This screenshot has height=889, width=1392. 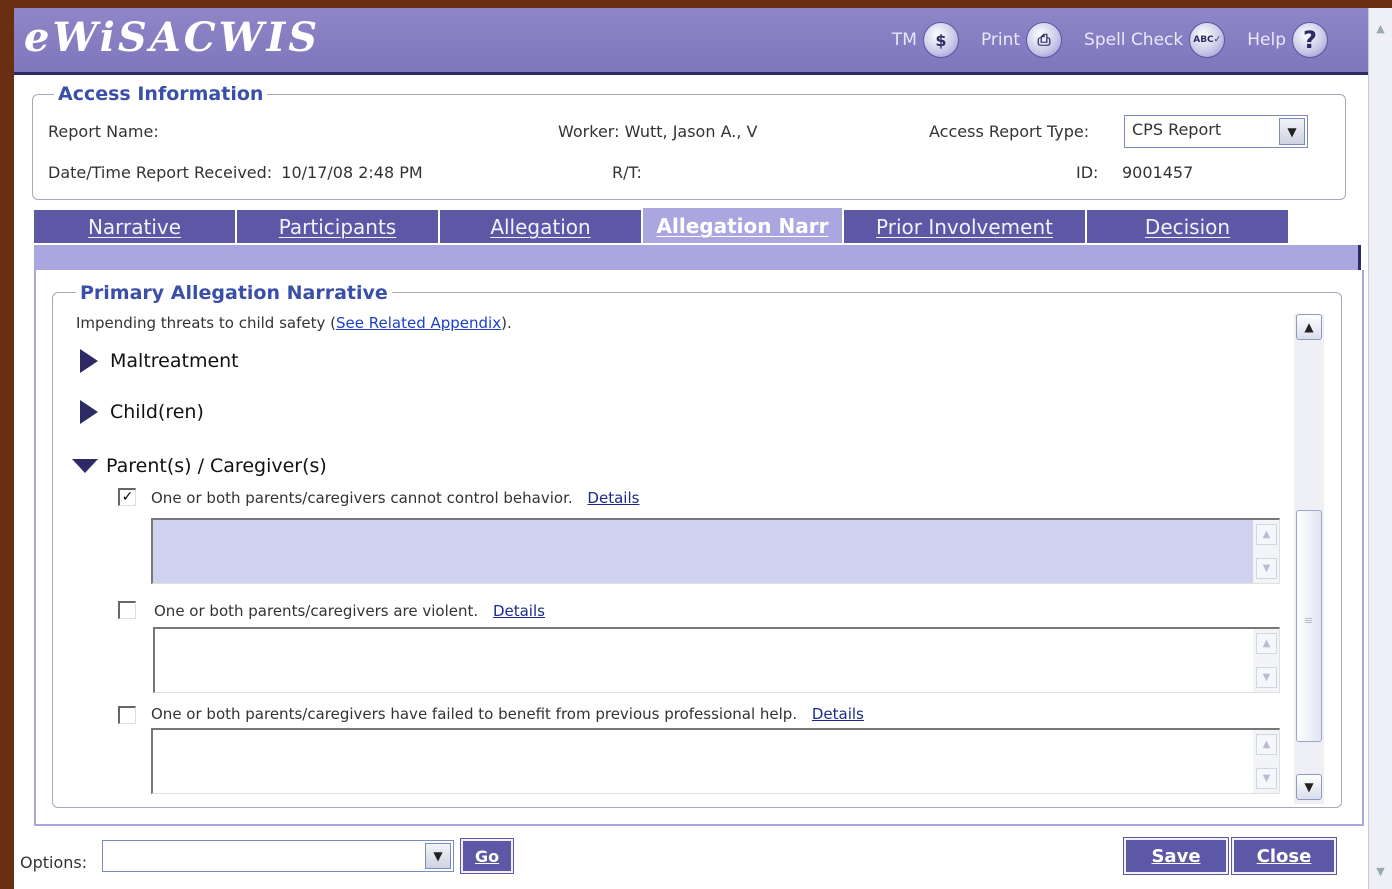 What do you see at coordinates (127, 497) in the screenshot?
I see `cannot-control-behavior-checkbox: ✓` at bounding box center [127, 497].